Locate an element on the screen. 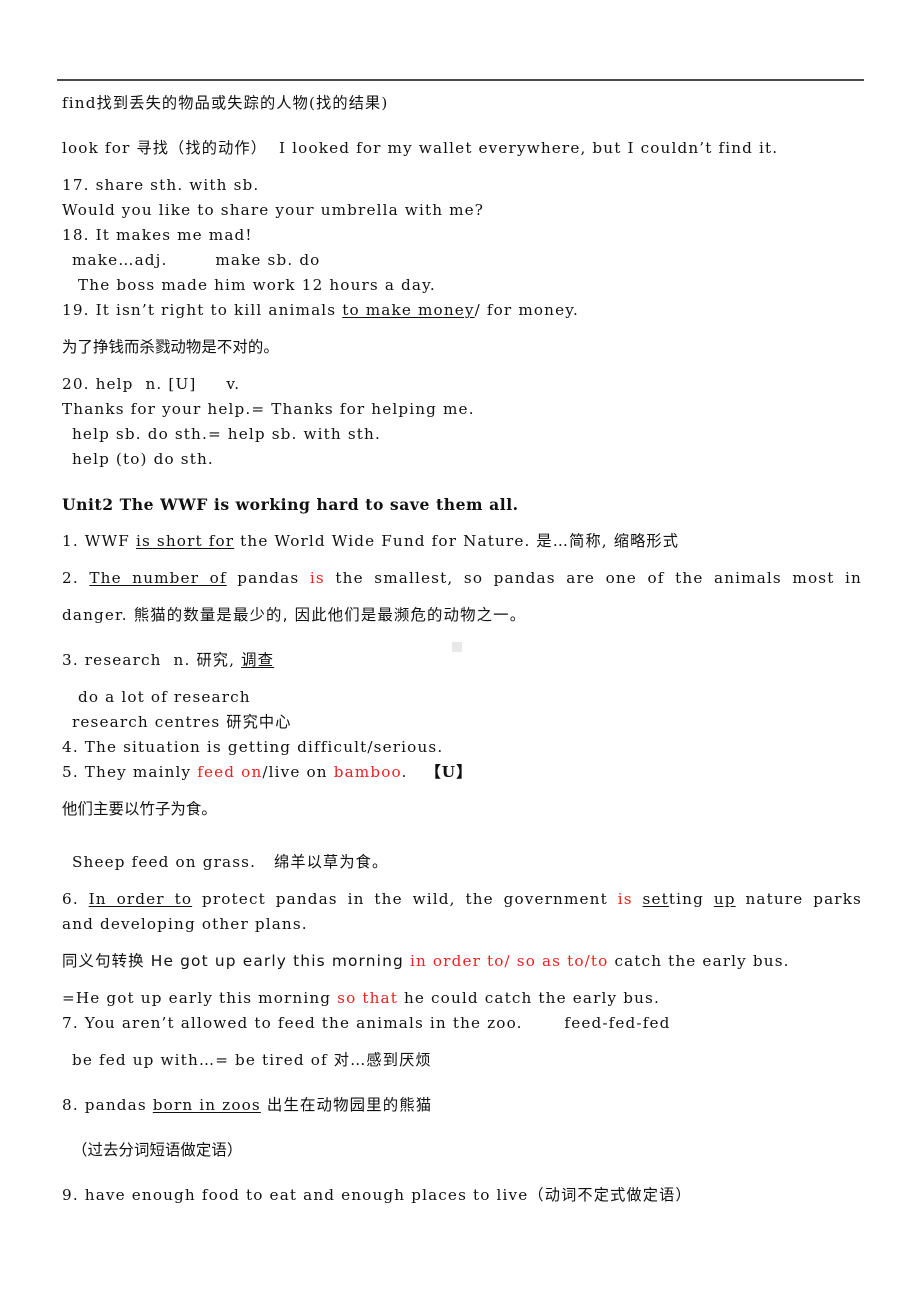  synonym-label: 同义句转换 He got up early this morning is located at coordinates (236, 961).